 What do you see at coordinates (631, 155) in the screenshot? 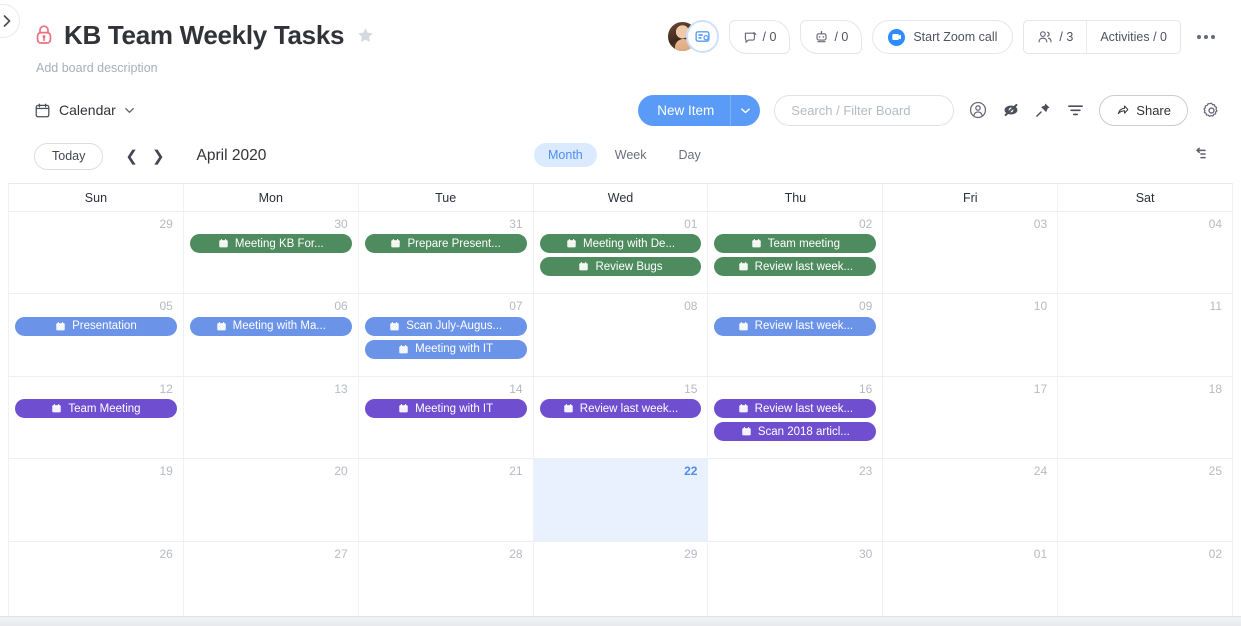
I see `tab-week: Week` at bounding box center [631, 155].